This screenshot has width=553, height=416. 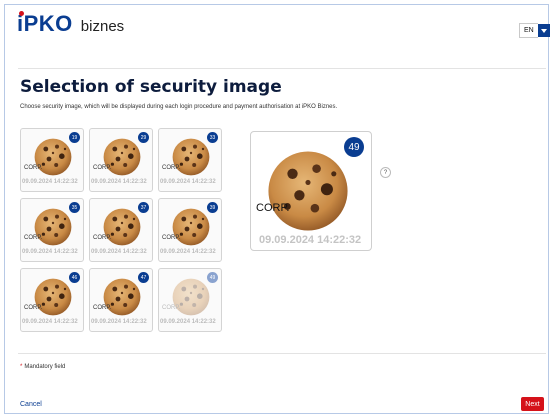 I want to click on security-image-tile: CORP. 09.09.2024 14:22:32 39, so click(x=190, y=230).